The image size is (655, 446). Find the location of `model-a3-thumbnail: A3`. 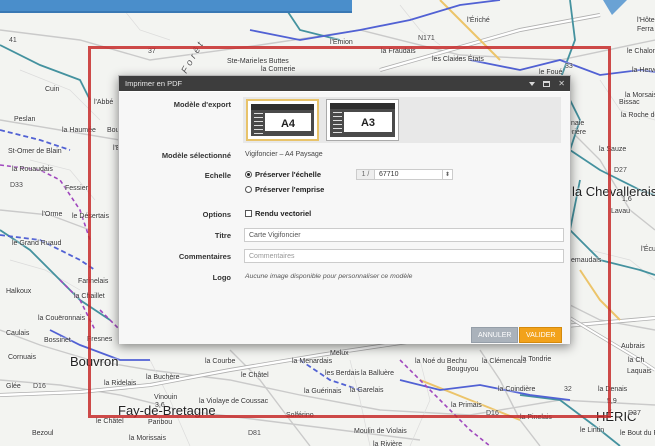

model-a3-thumbnail: A3 is located at coordinates (362, 120).